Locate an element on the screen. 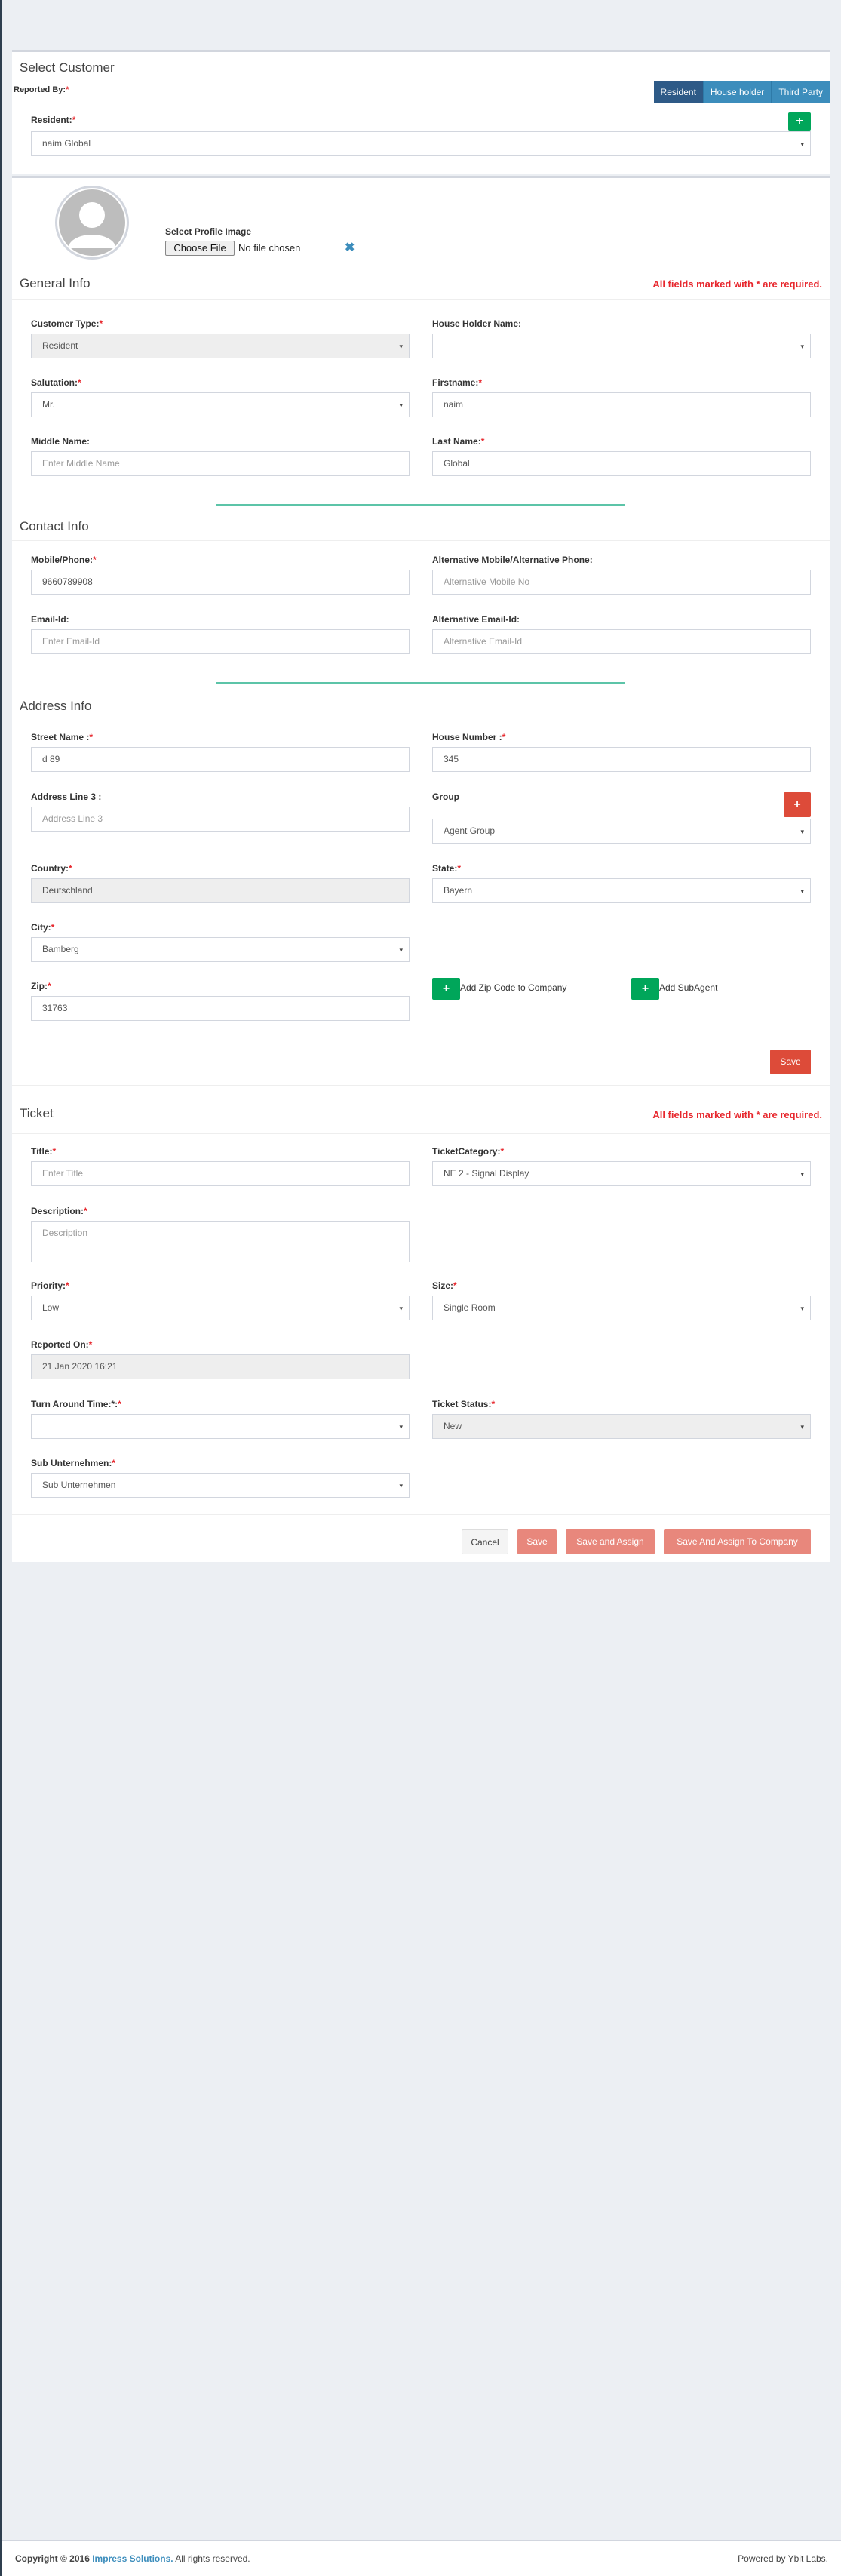 Image resolution: width=841 pixels, height=2576 pixels. cancel-button: Cancel is located at coordinates (485, 1541).